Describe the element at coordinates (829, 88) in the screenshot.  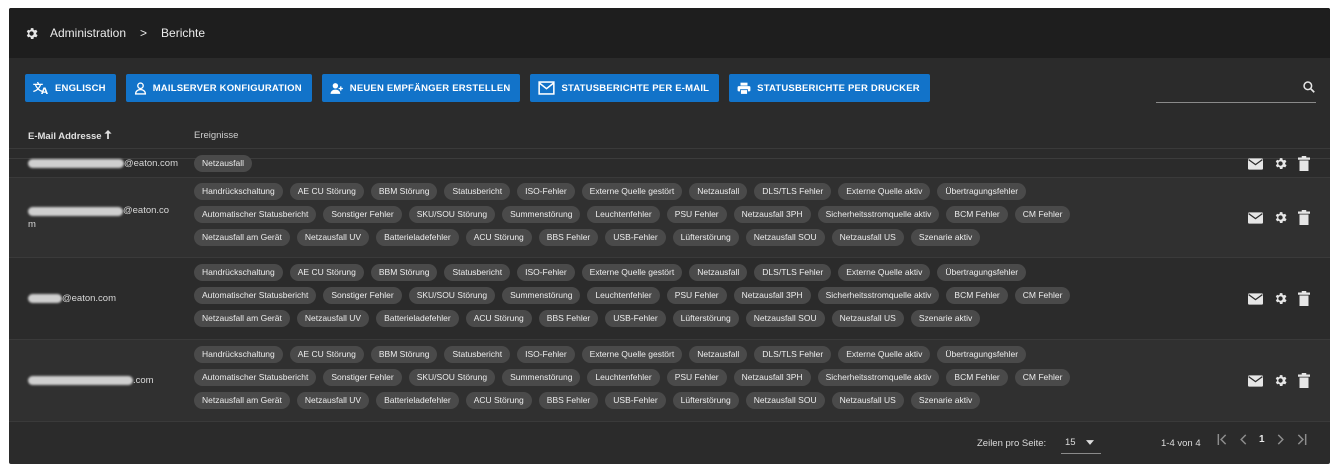
I see `printer-reports-button: Statusberichte per Drucker` at that location.